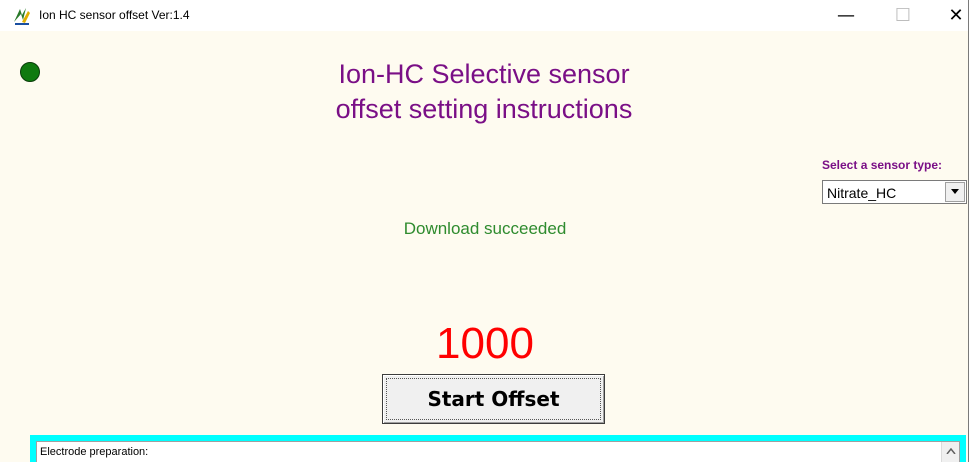 The image size is (969, 462). I want to click on chevron-down-icon, so click(955, 191).